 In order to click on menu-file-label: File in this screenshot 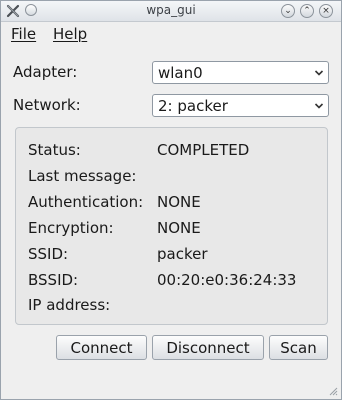, I will do `click(24, 34)`.